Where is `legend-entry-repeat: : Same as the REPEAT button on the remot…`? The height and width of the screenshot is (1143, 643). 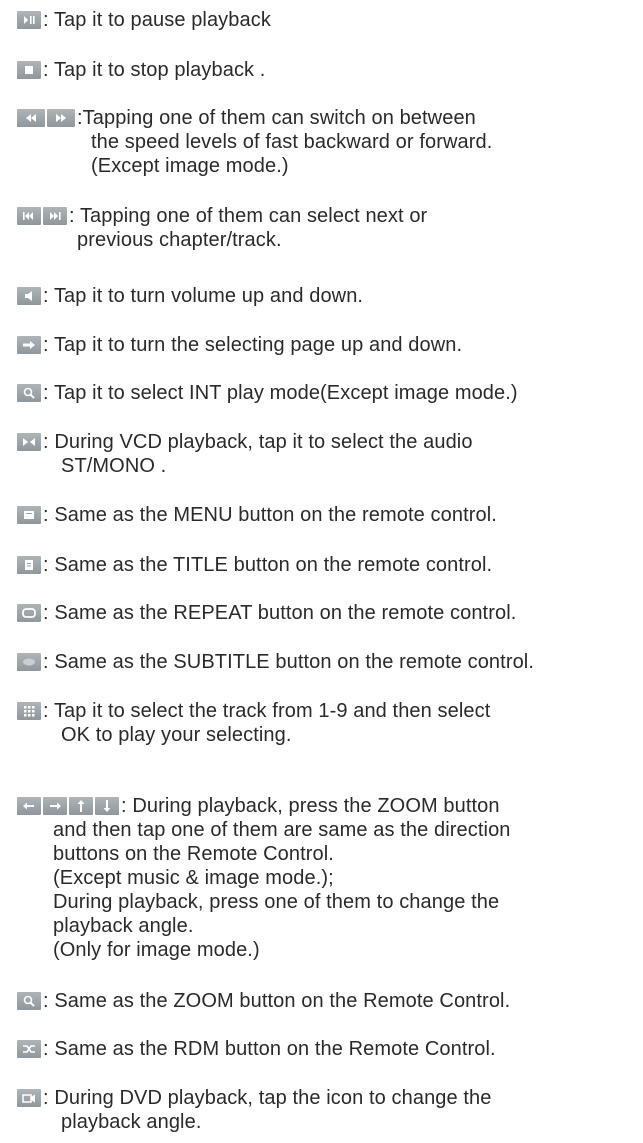
legend-entry-repeat: : Same as the REPEAT button on the remot… is located at coordinates (328, 613).